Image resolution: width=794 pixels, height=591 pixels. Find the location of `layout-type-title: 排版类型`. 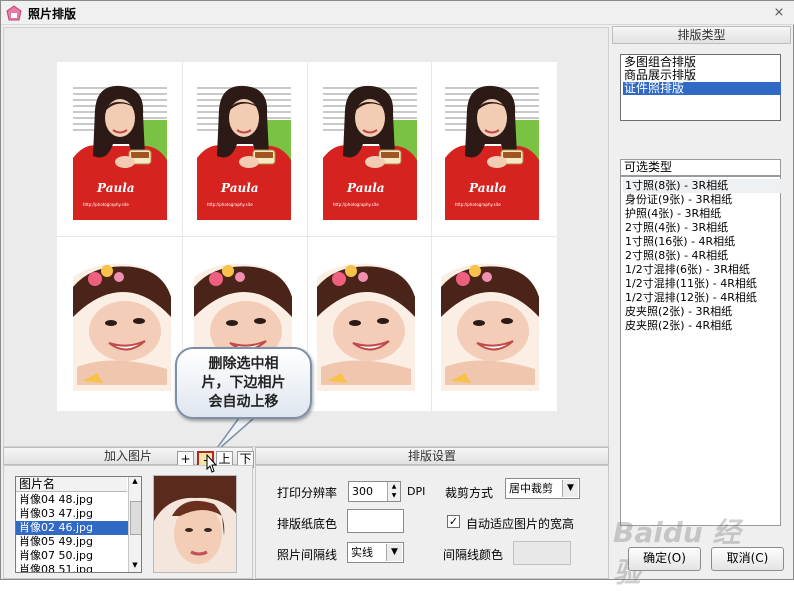

layout-type-title: 排版类型 is located at coordinates (701, 35).